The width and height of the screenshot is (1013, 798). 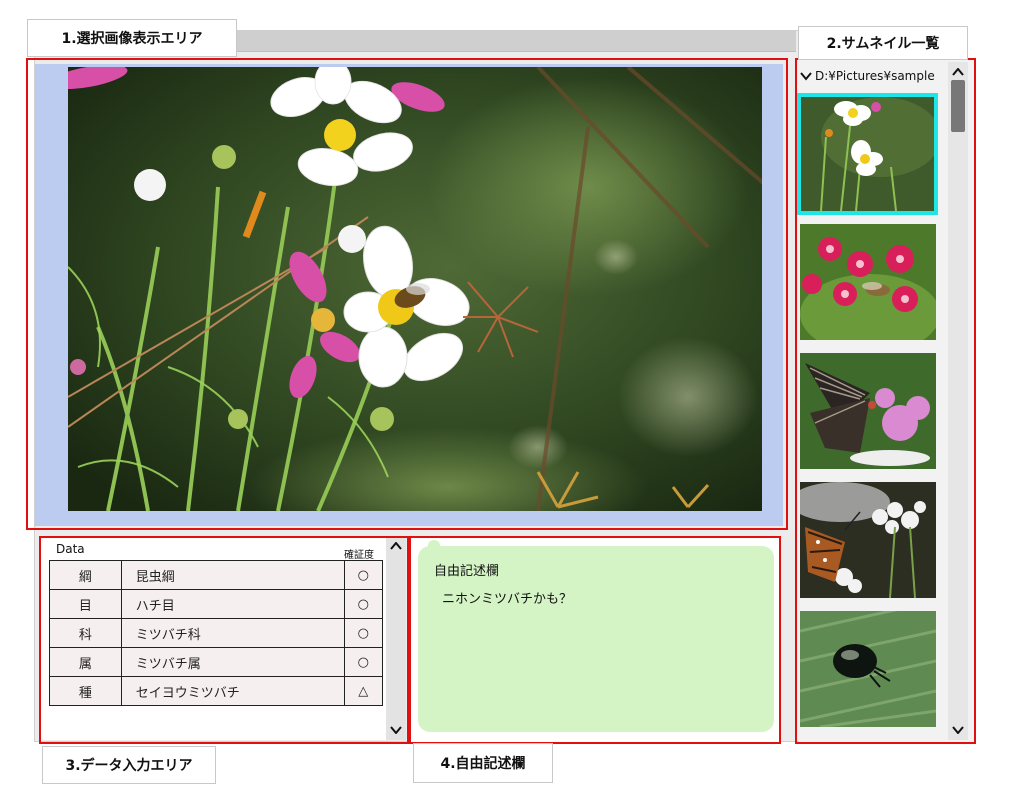 I want to click on table-row: 目 ハチ目 ○, so click(x=216, y=604).